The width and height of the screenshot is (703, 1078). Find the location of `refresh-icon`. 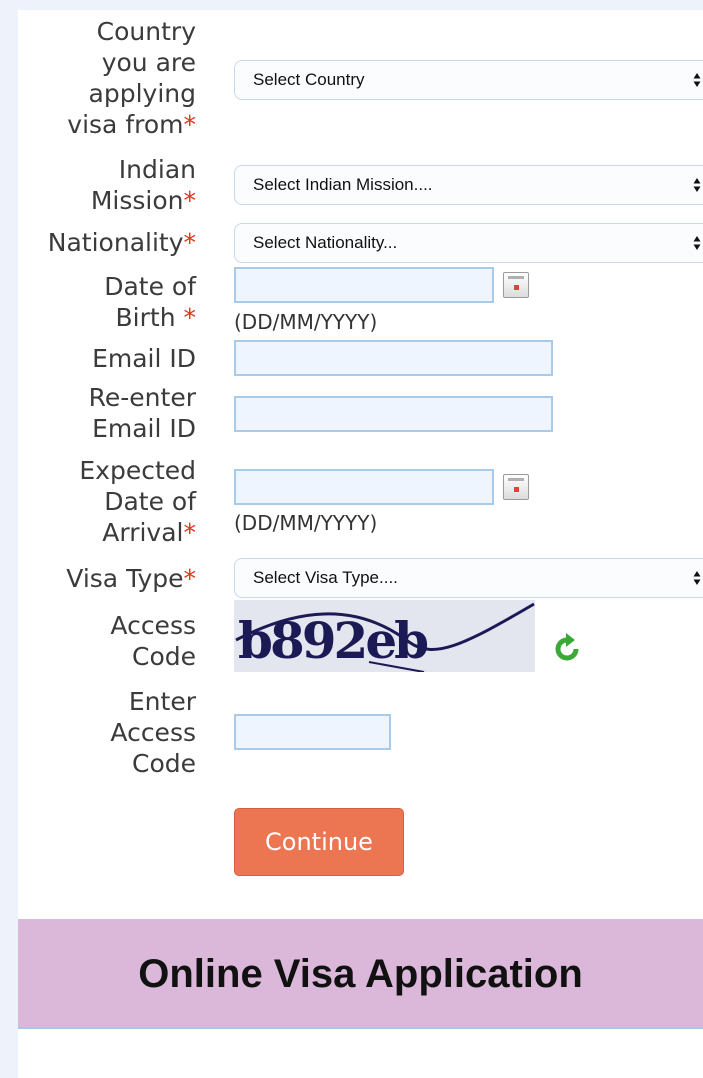

refresh-icon is located at coordinates (567, 648).